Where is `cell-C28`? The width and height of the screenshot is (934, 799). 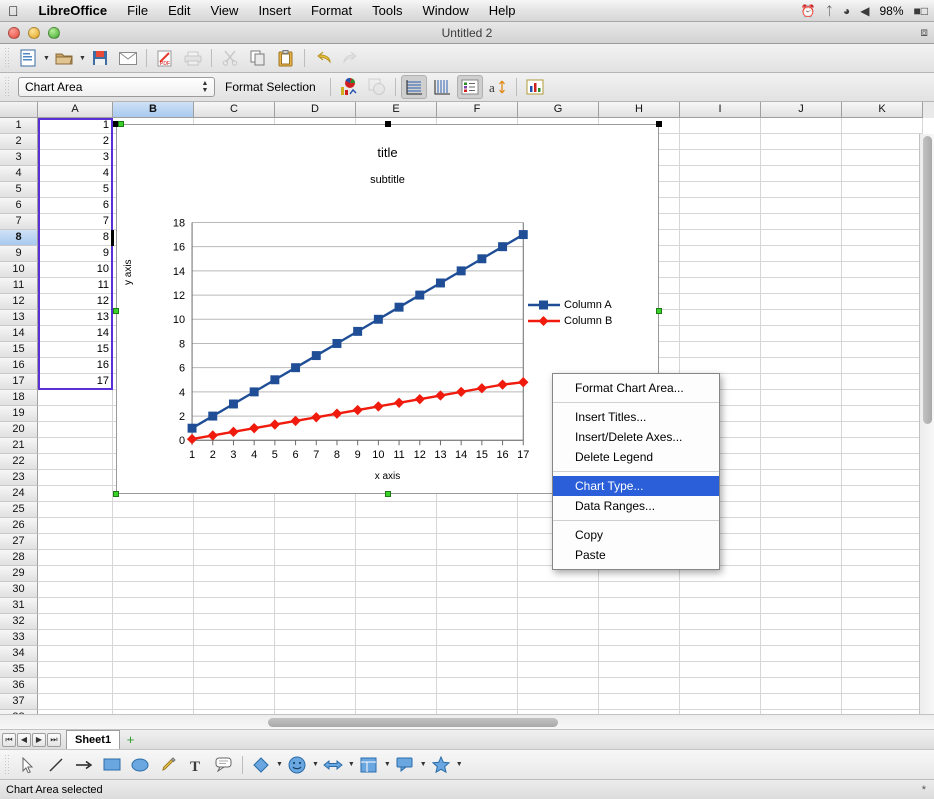
cell-C28 is located at coordinates (234, 558).